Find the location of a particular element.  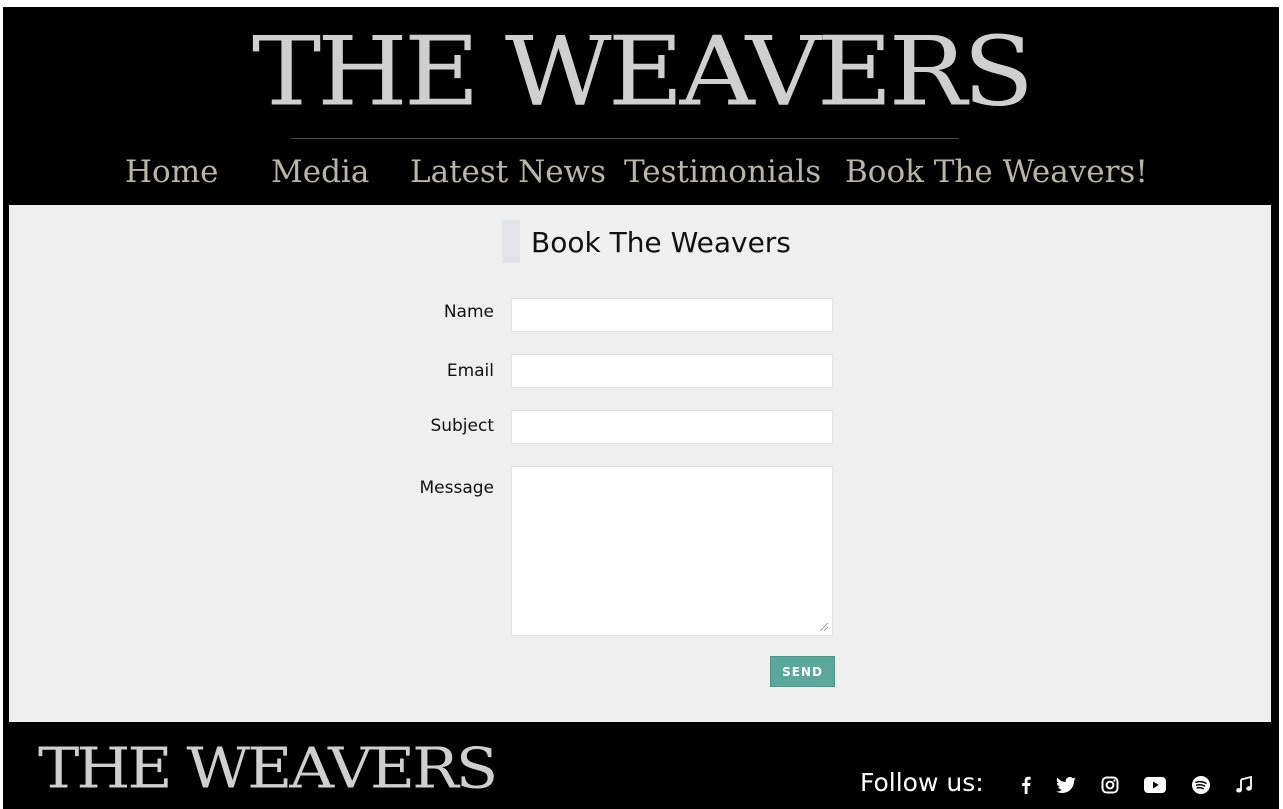

nav-testimonials: Testimonials is located at coordinates (722, 172).